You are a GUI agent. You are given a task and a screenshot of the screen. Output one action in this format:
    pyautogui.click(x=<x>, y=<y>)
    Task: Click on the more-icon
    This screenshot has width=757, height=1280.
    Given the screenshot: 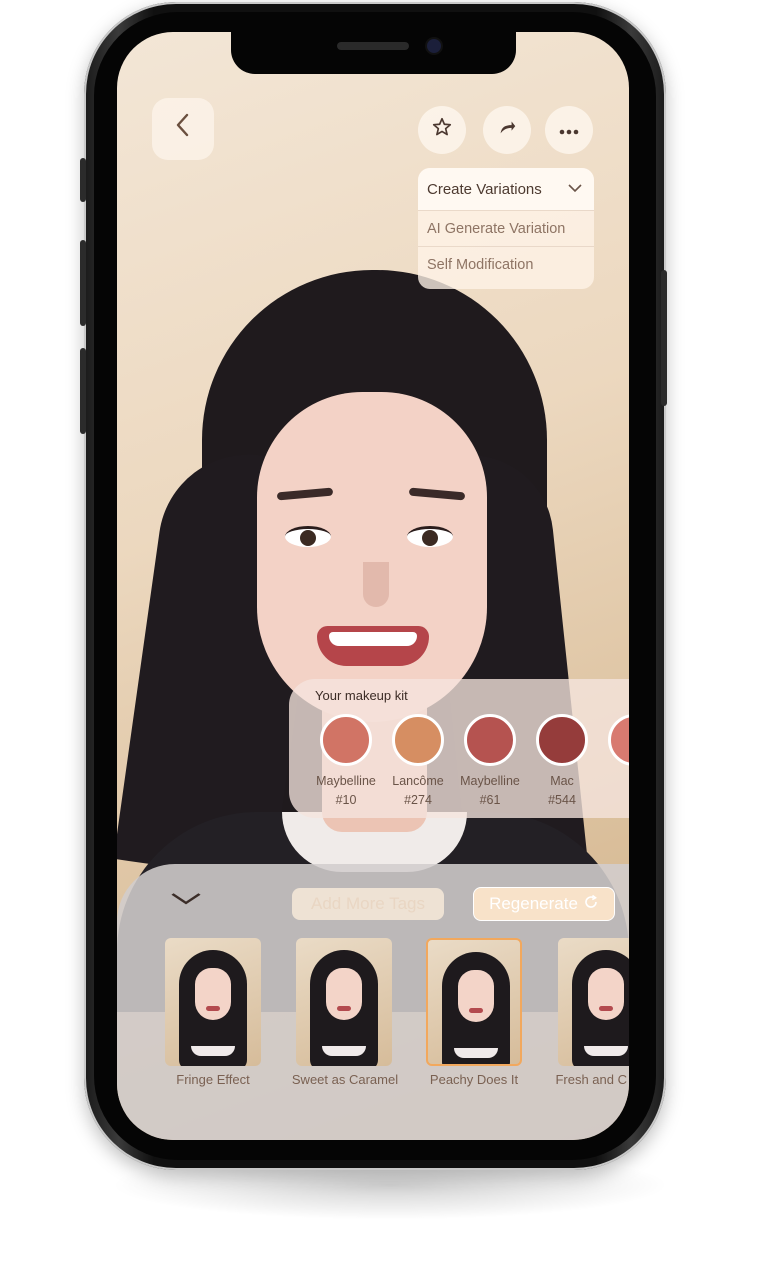 What is the action you would take?
    pyautogui.click(x=569, y=130)
    